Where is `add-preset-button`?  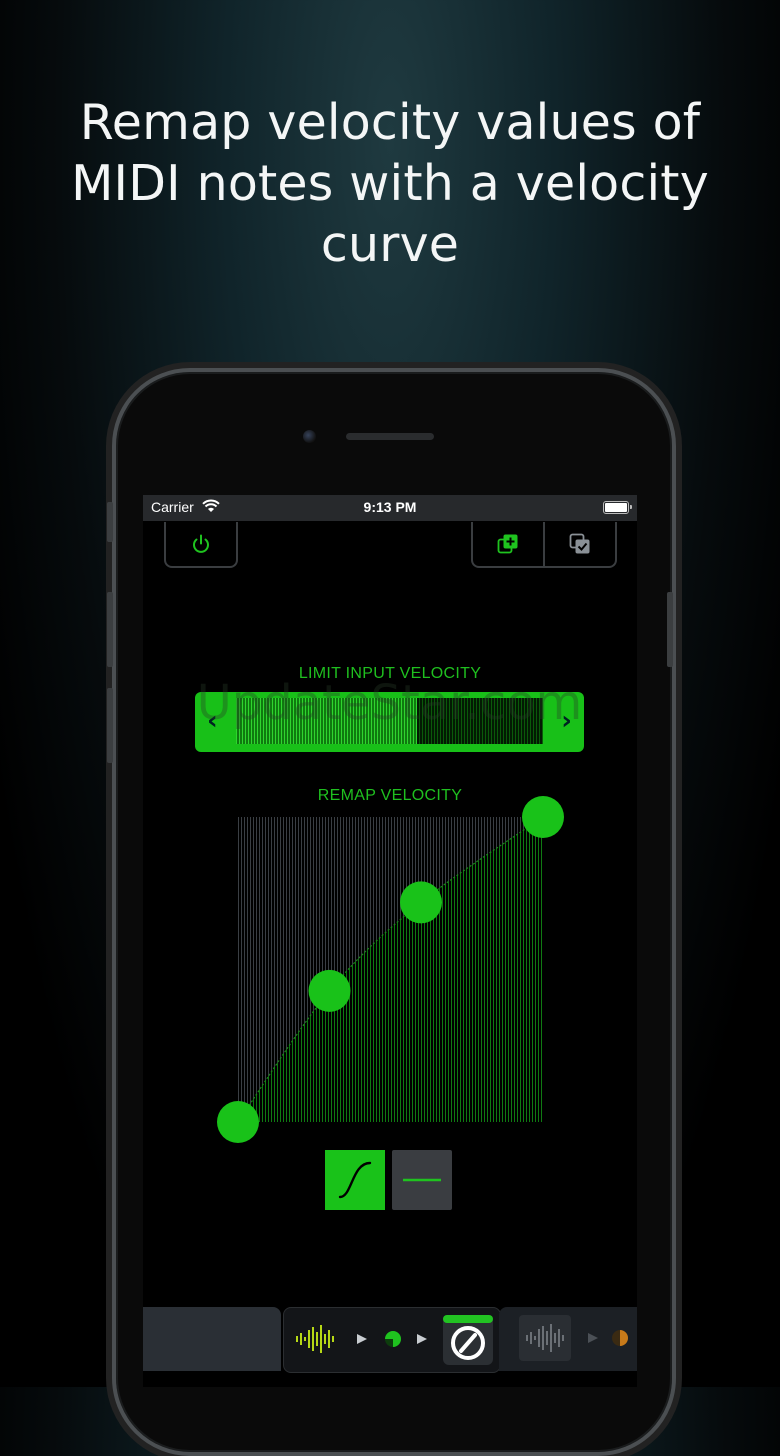 add-preset-button is located at coordinates (508, 544).